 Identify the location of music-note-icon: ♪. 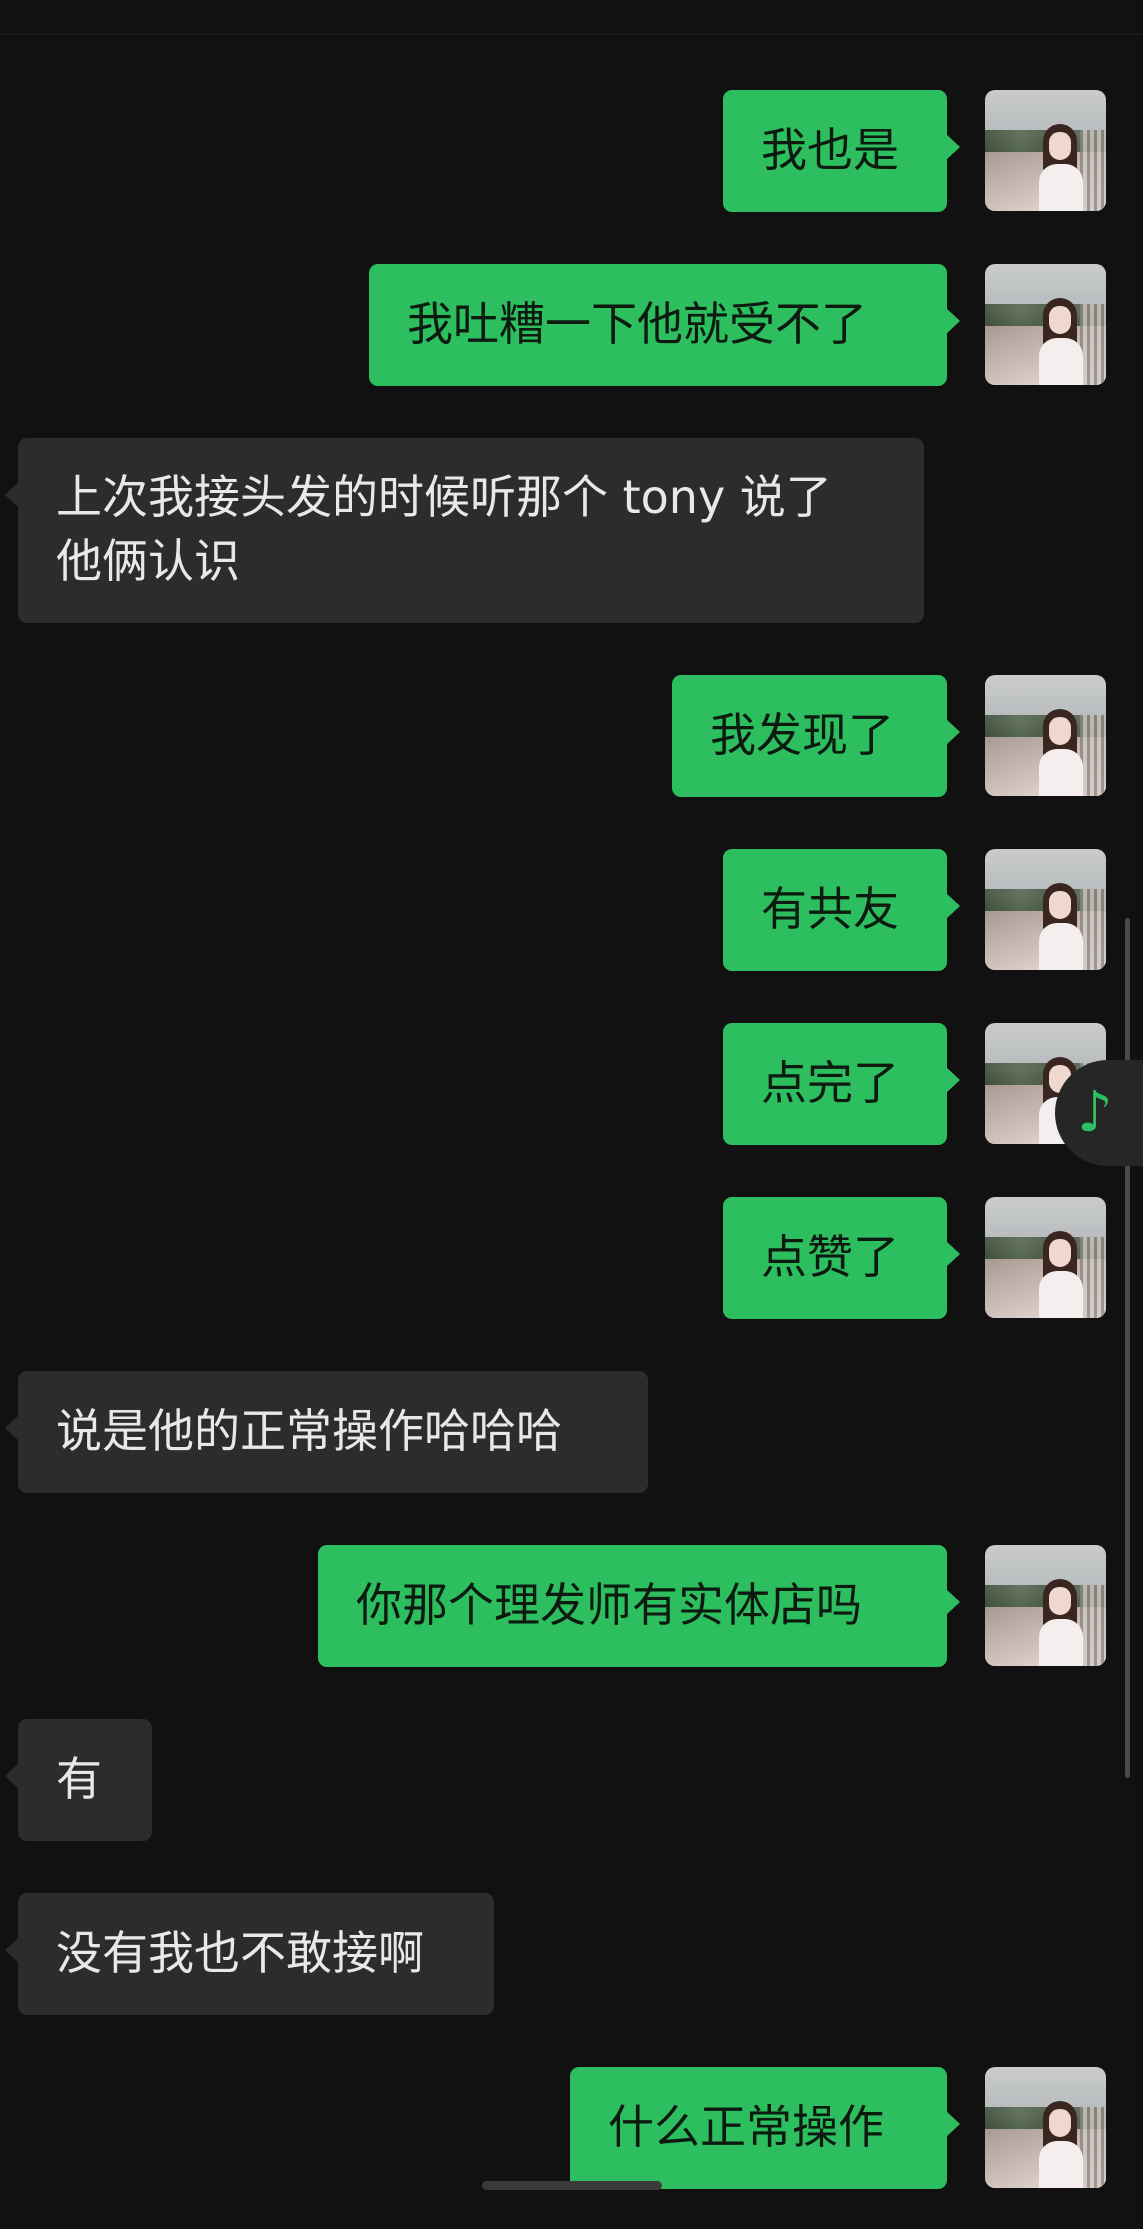
(1095, 1112).